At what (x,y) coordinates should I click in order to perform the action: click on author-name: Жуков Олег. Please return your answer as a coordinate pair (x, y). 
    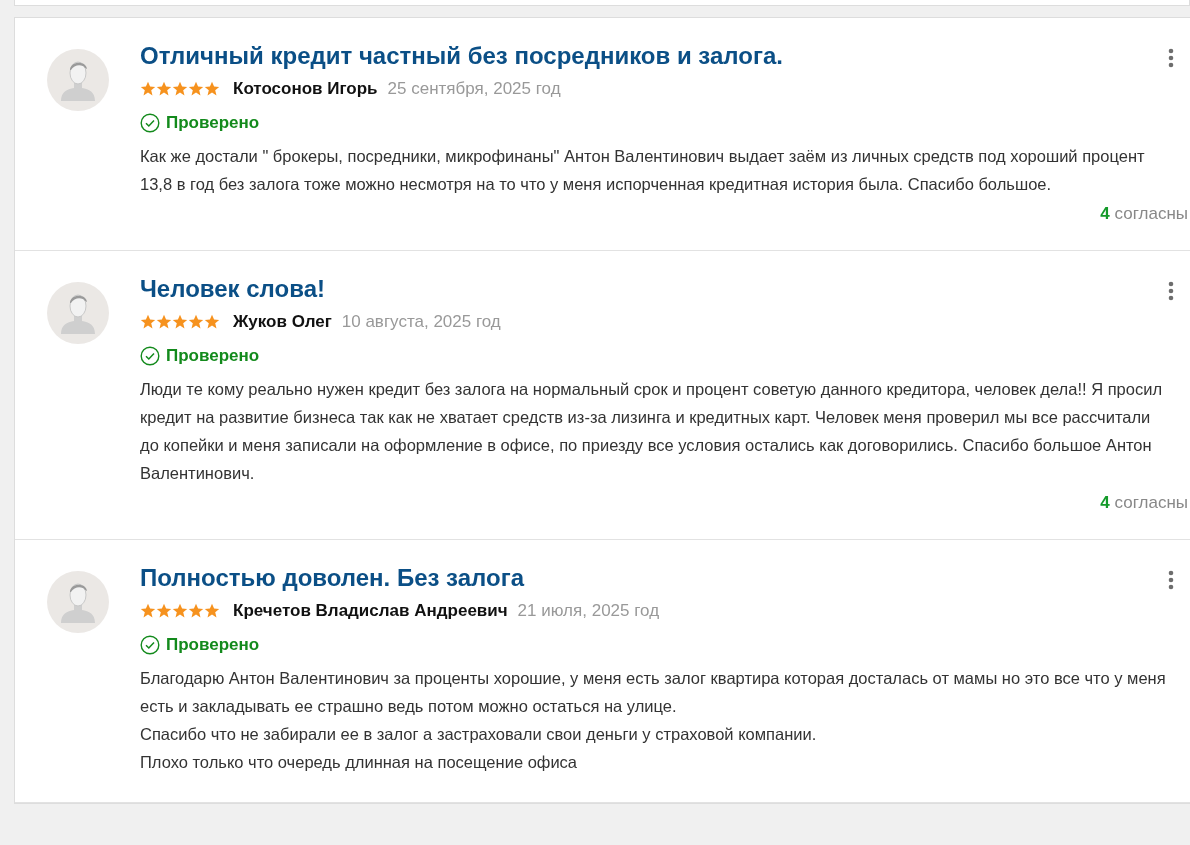
    Looking at the image, I should click on (282, 322).